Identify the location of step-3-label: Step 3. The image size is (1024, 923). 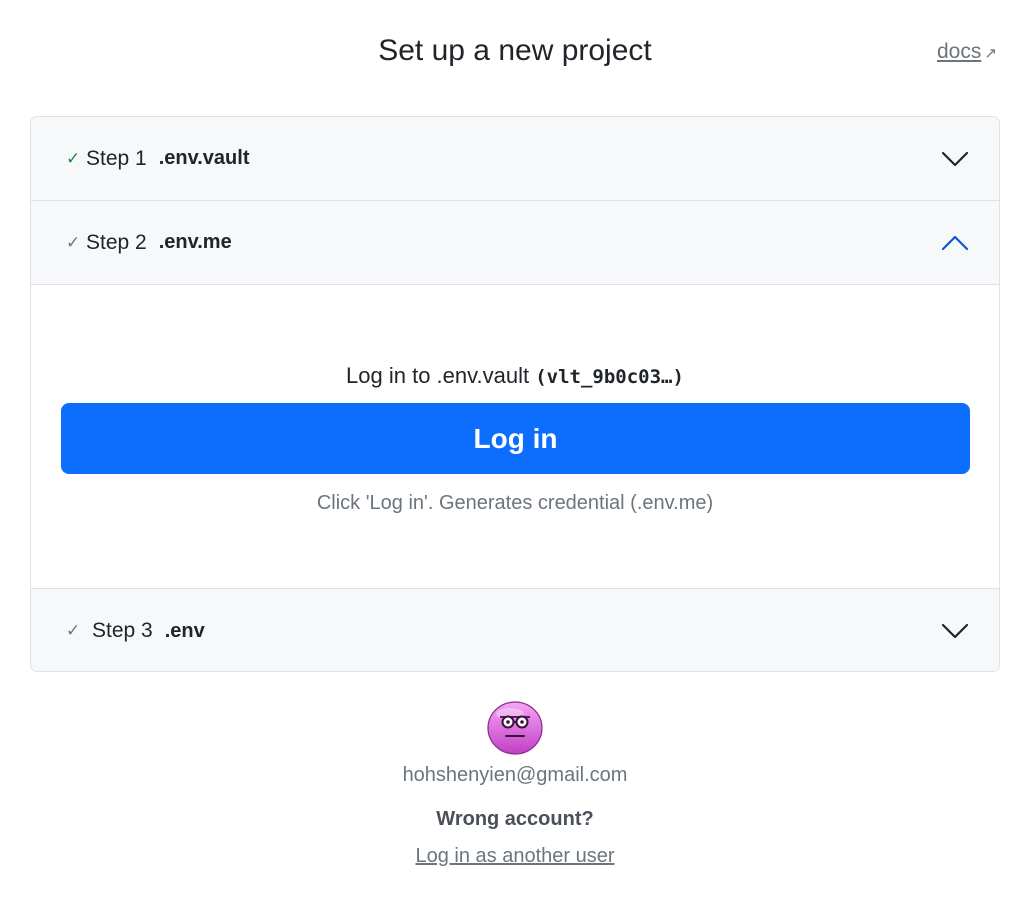
(122, 630).